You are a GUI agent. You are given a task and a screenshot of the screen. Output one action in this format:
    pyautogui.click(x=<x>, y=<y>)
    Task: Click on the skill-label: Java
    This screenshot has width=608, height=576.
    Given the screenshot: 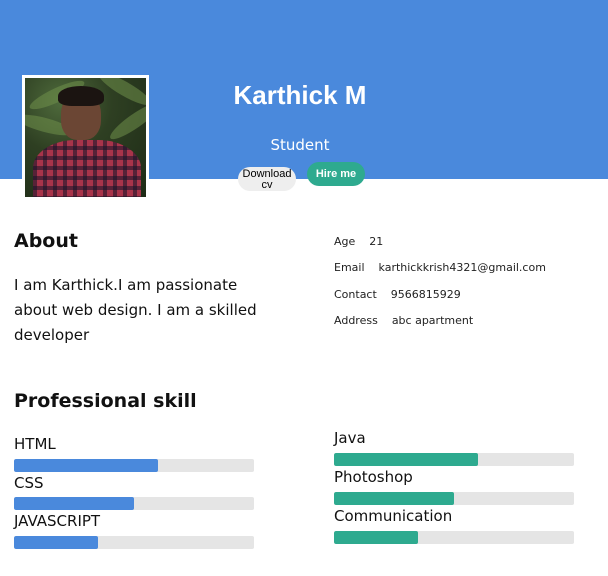 What is the action you would take?
    pyautogui.click(x=350, y=438)
    